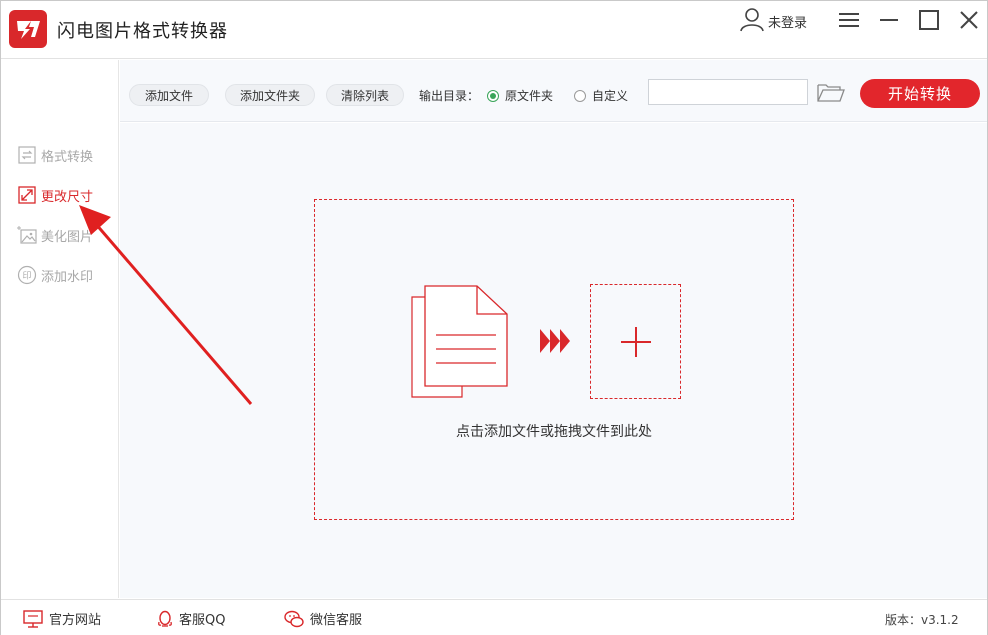 Image resolution: width=988 pixels, height=635 pixels. I want to click on watermark-icon: 印, so click(27, 275).